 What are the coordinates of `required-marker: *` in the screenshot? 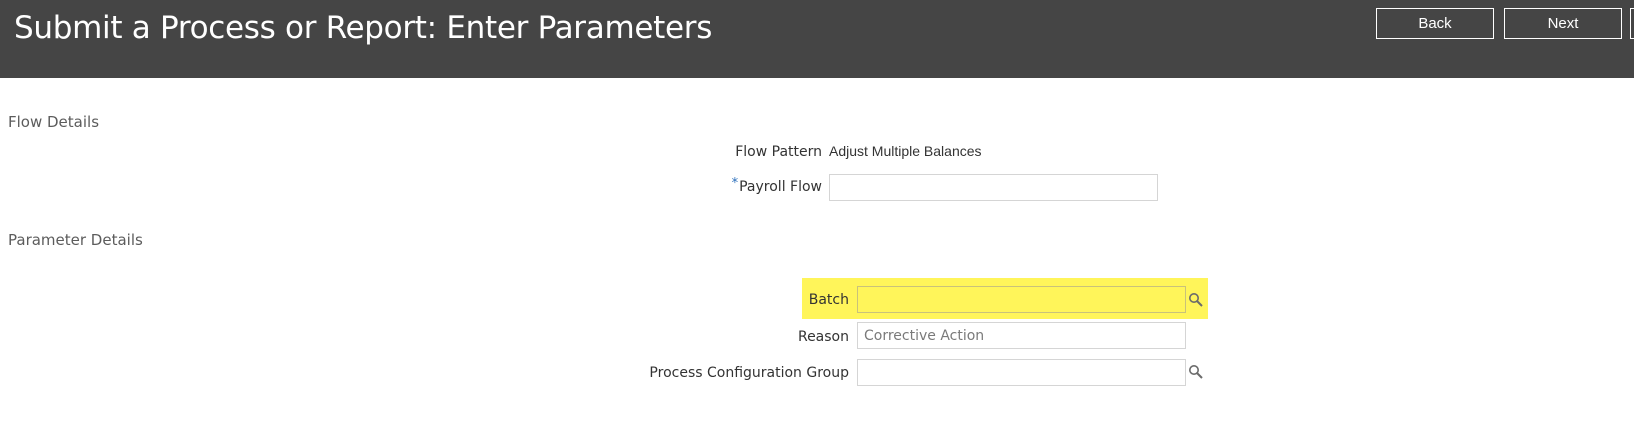 It's located at (735, 183).